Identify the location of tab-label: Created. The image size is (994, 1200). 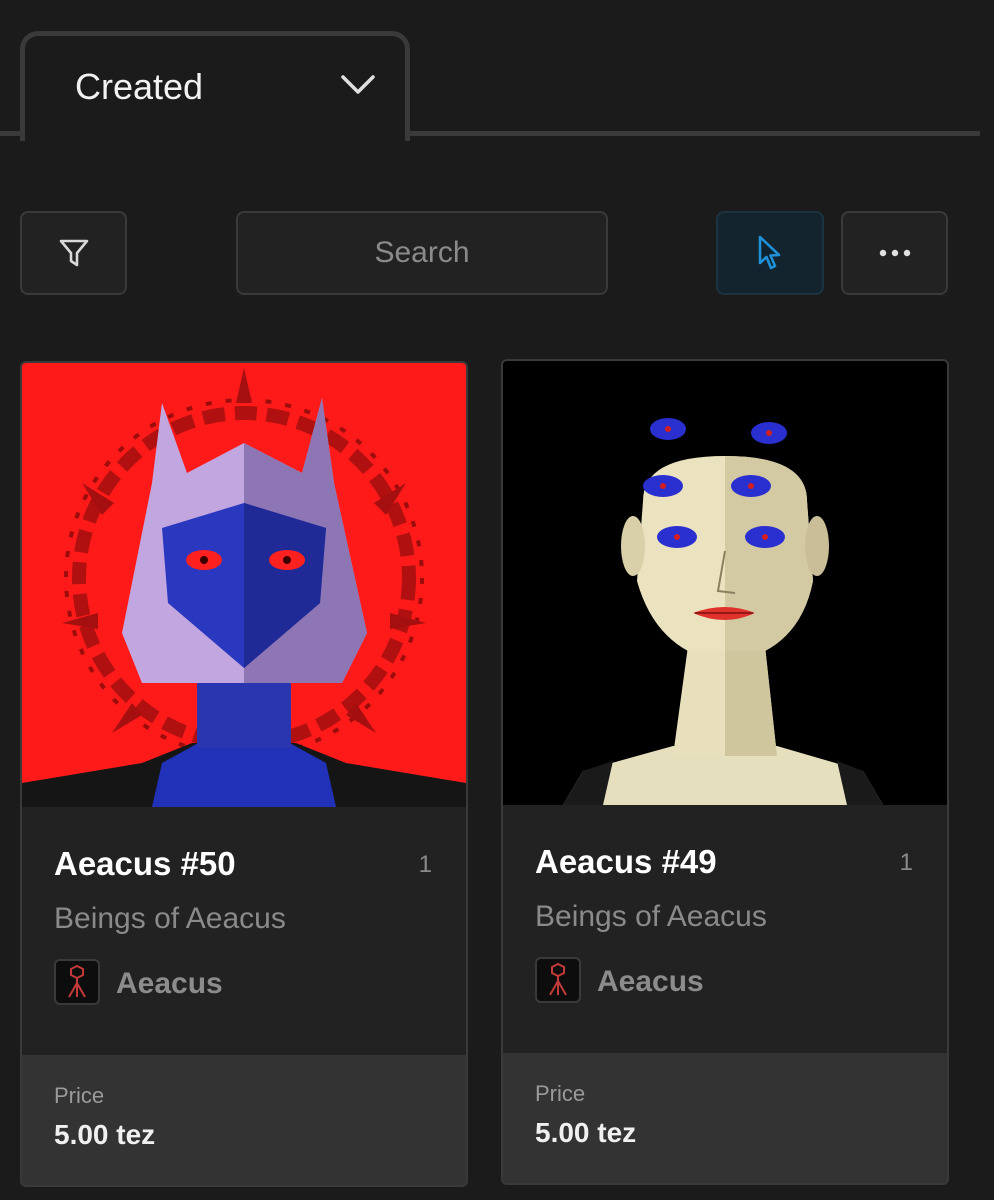
(139, 86).